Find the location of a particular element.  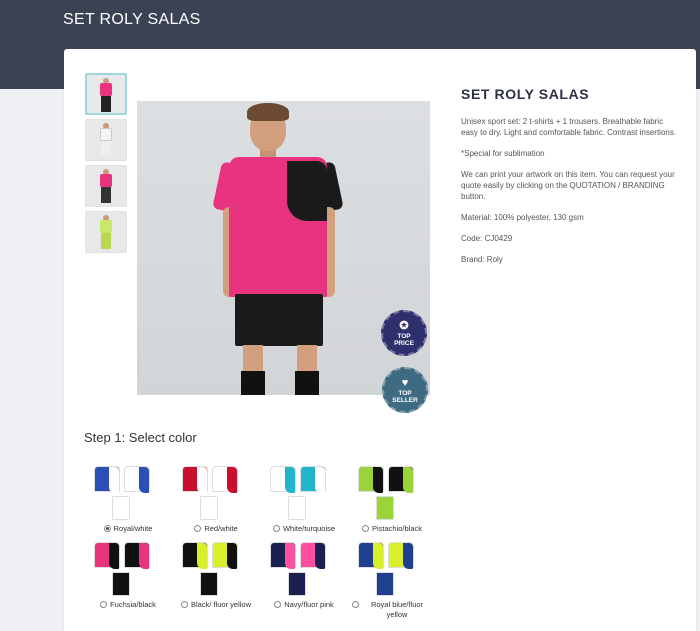

color-name: Black/ fluor yellow is located at coordinates (221, 604).